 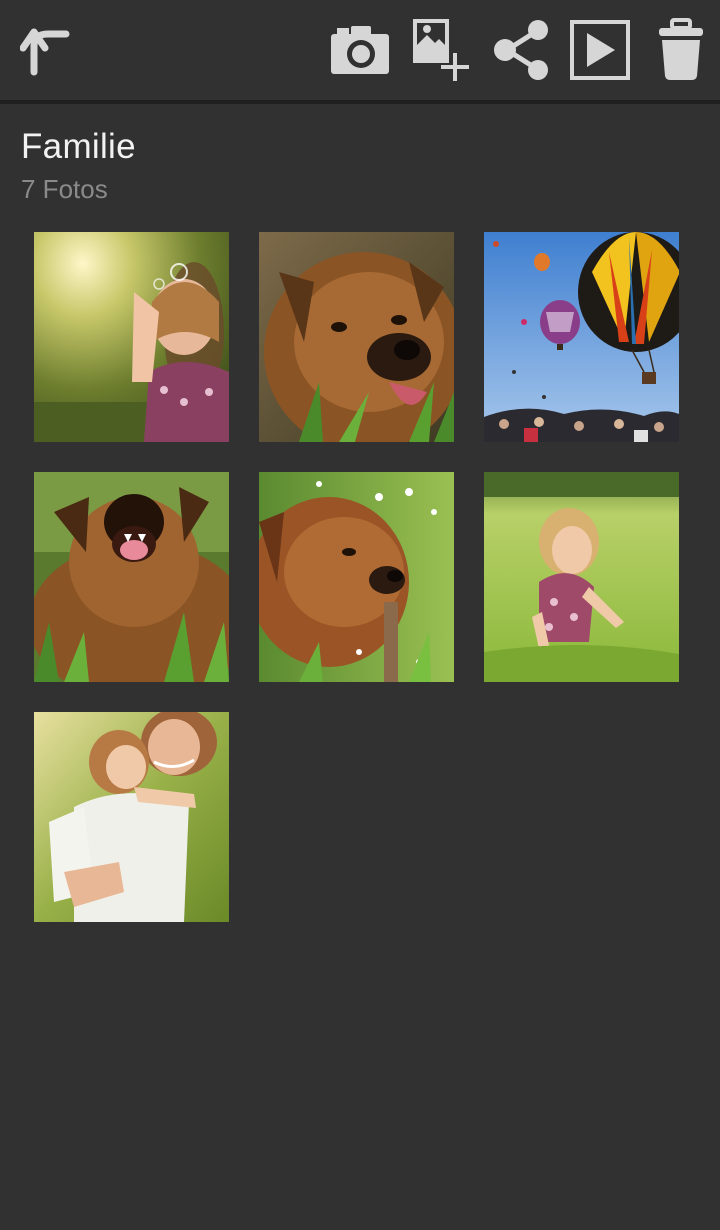 I want to click on album-title: Familie, so click(x=78, y=146).